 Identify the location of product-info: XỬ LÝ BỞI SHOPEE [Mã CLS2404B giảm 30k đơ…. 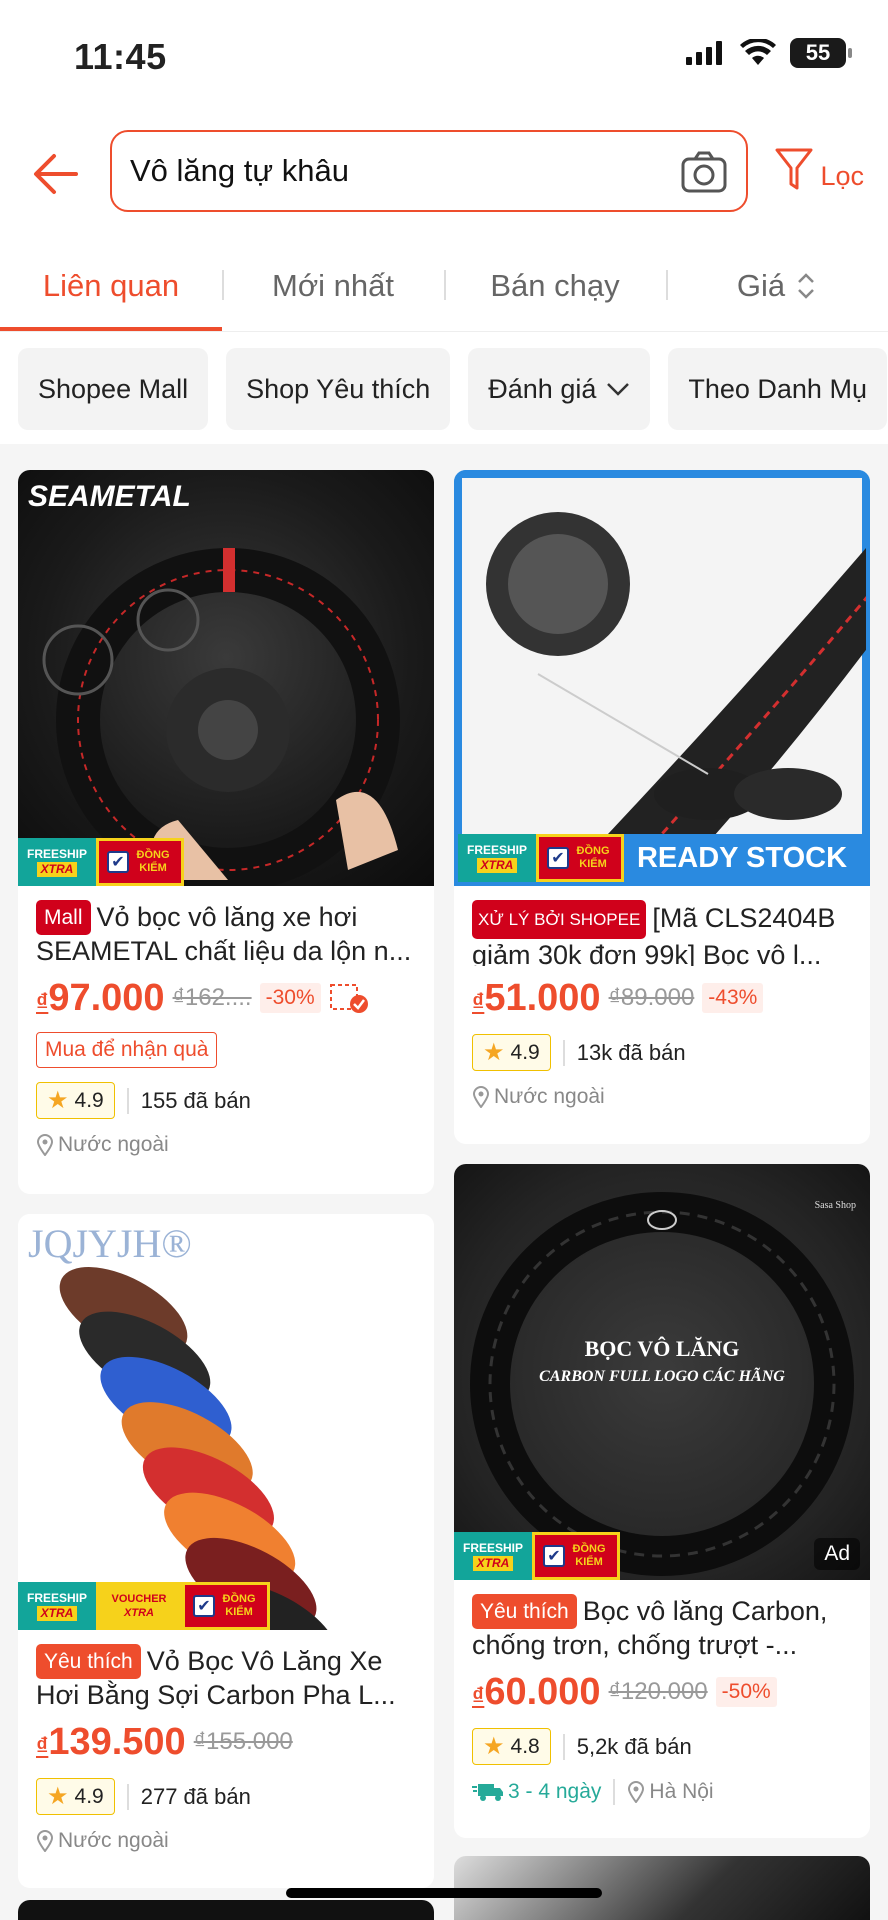
(662, 1006).